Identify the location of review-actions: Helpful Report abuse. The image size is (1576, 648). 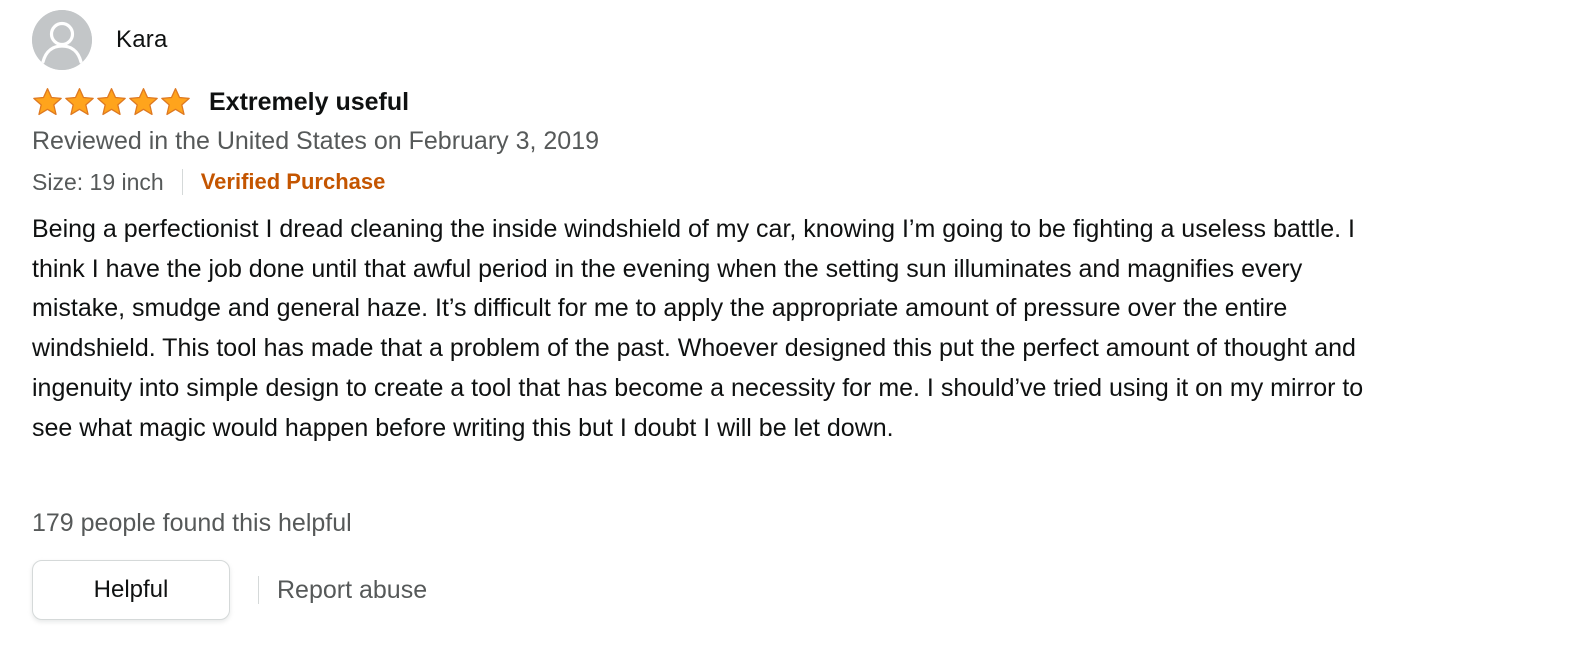
(229, 590).